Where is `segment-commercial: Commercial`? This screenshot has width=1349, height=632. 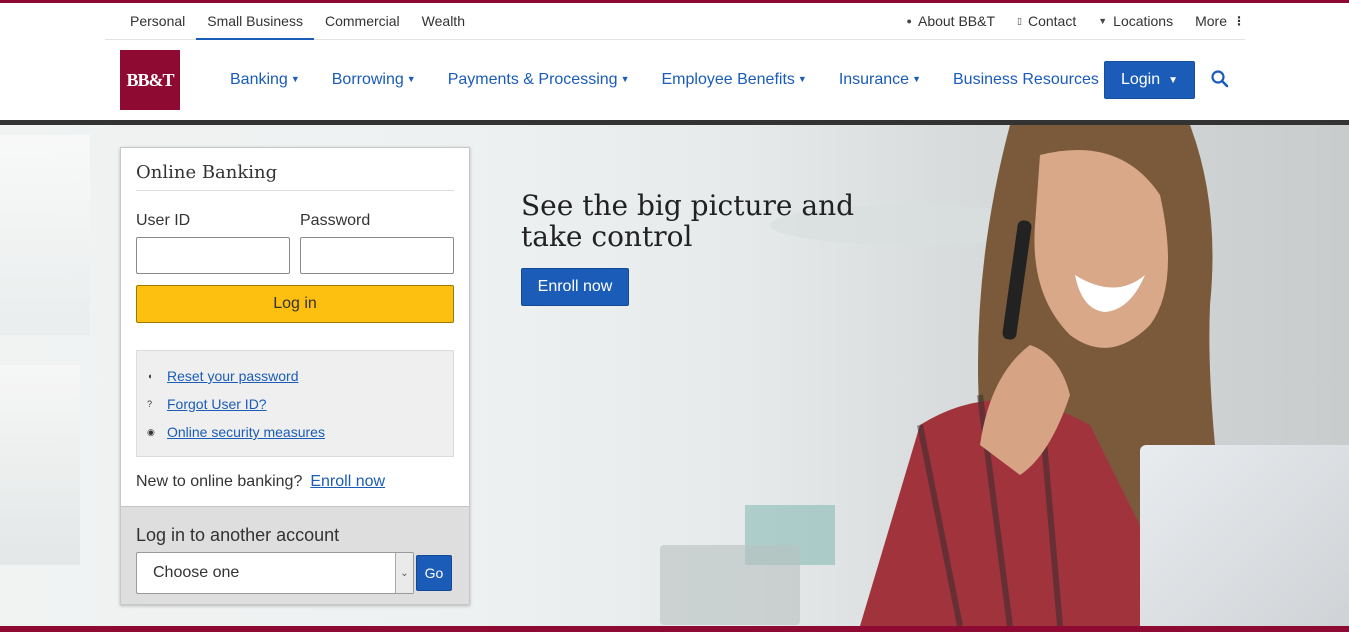
segment-commercial: Commercial is located at coordinates (362, 21).